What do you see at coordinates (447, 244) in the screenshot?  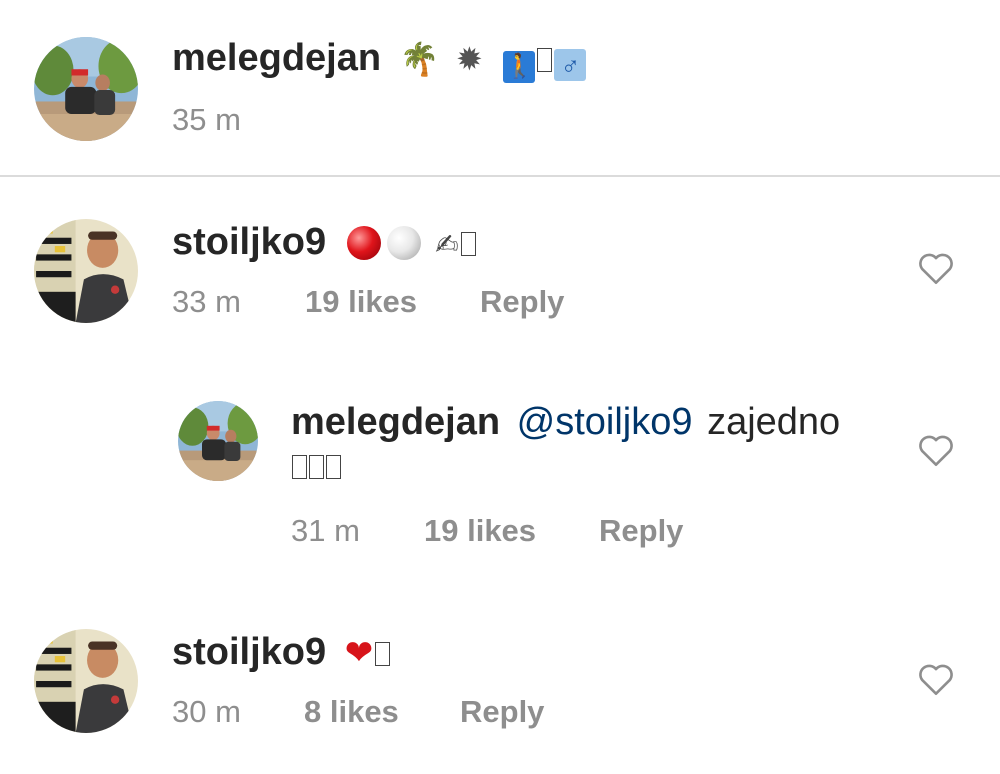 I see `writing-hand-emoji: ✍` at bounding box center [447, 244].